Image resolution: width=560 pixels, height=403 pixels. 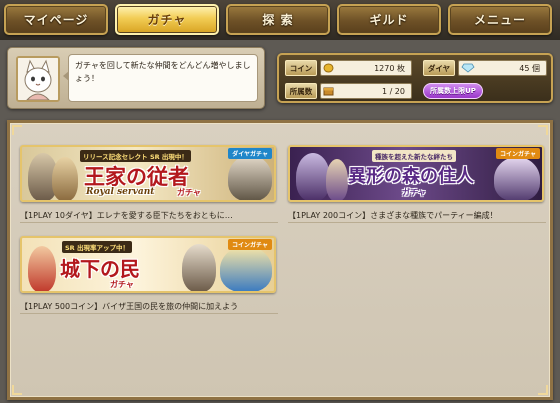 I want to click on gacha-banner: 種族を超えた新たな絆たち 異形の森の住人 ガチャ コインガチャ, so click(x=416, y=173).